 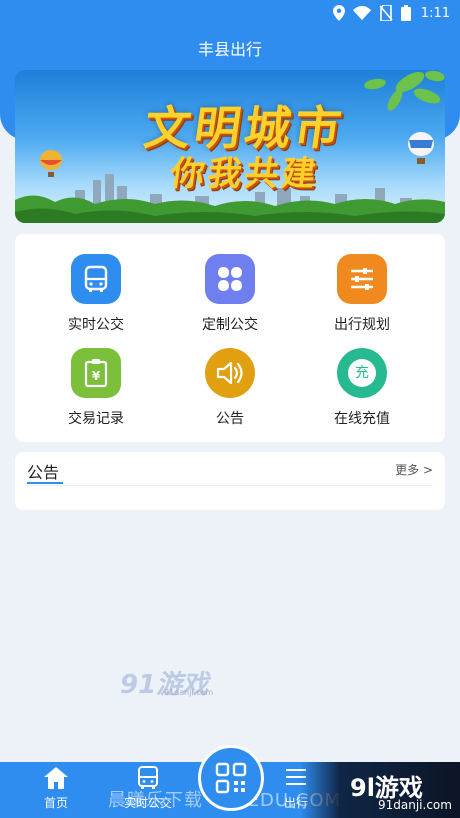 I want to click on feature-label: 实时公交, so click(x=96, y=325).